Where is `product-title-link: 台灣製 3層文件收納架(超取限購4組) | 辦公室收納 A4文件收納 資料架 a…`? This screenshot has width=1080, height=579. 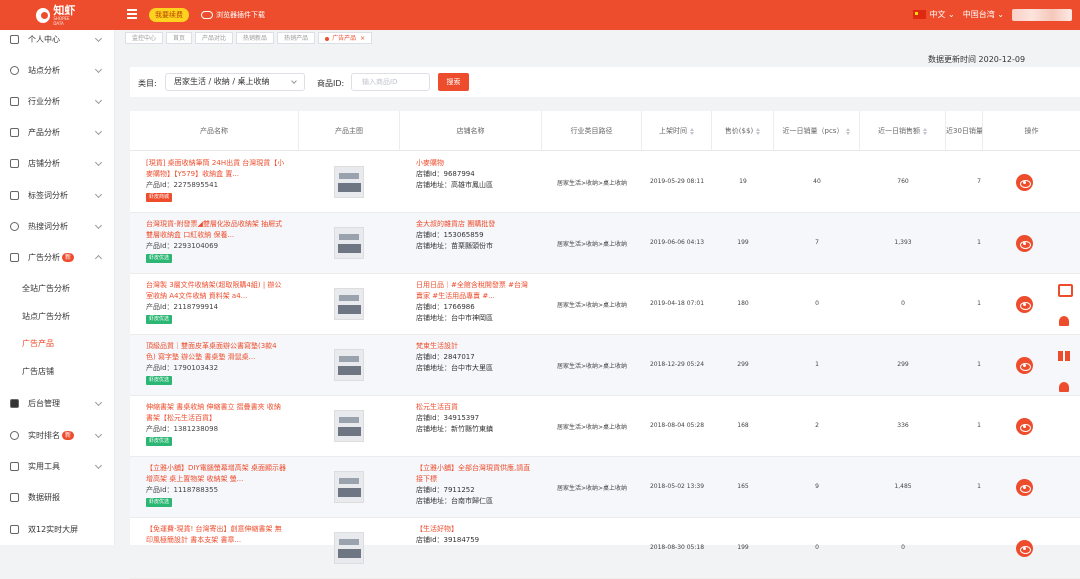 product-title-link: 台灣製 3層文件收納架(超取限購4組) | 辦公室收納 A4文件收納 資料架 a… is located at coordinates (216, 291).